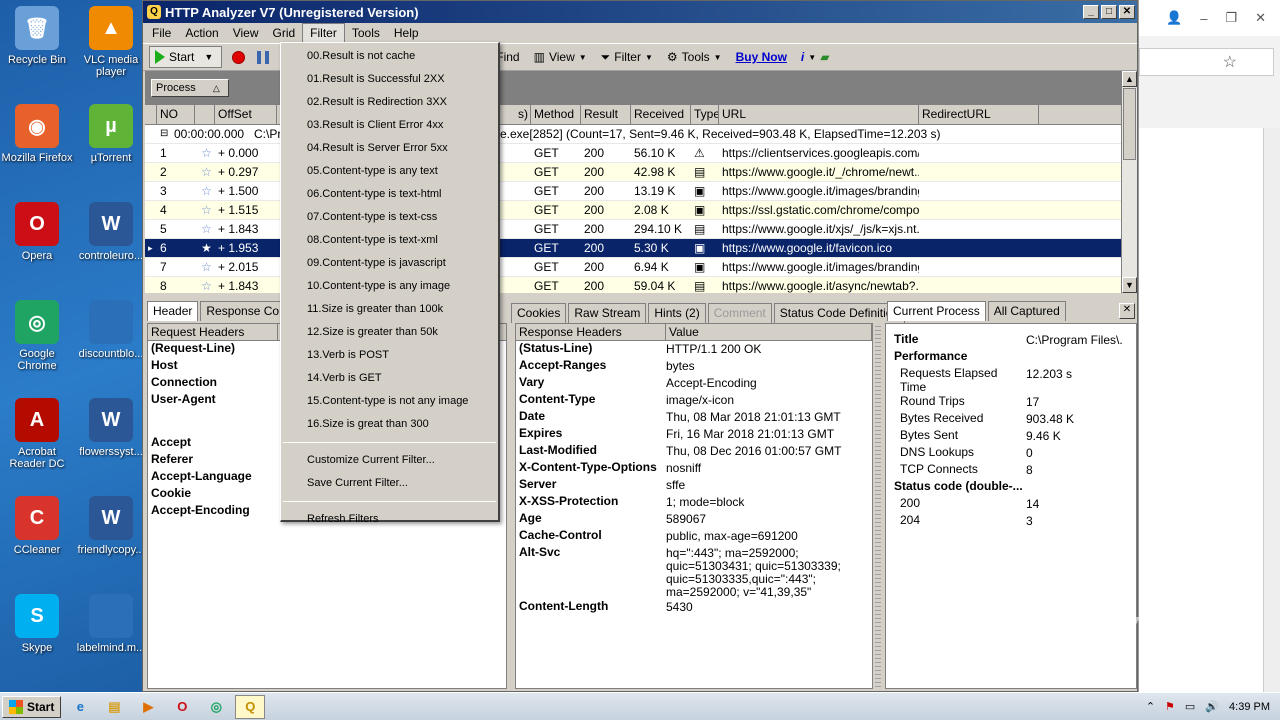  Describe the element at coordinates (677, 313) in the screenshot. I see `tab-hints: Hints (2)` at that location.